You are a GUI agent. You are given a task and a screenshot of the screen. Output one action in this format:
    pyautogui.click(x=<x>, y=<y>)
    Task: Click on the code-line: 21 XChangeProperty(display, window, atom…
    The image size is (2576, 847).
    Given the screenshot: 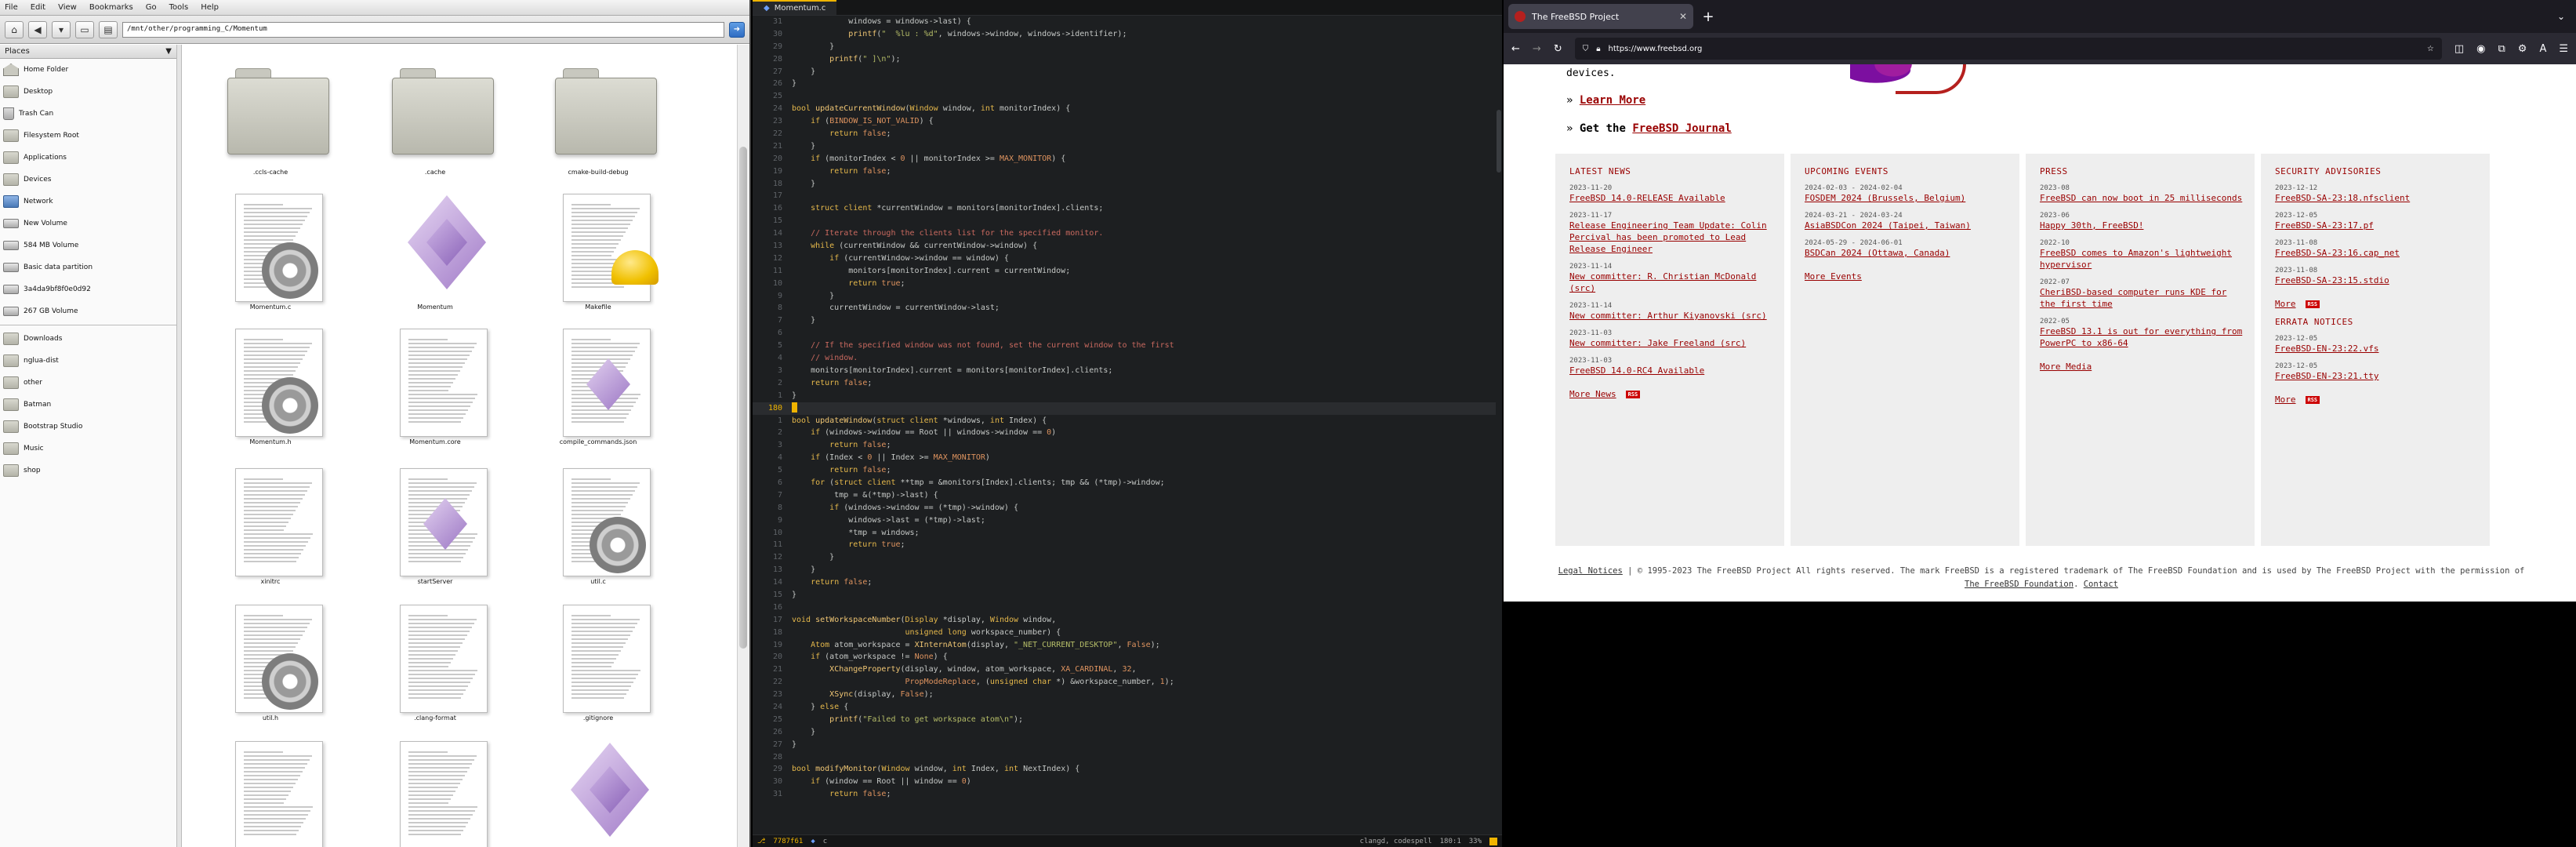 What is the action you would take?
    pyautogui.click(x=1128, y=669)
    